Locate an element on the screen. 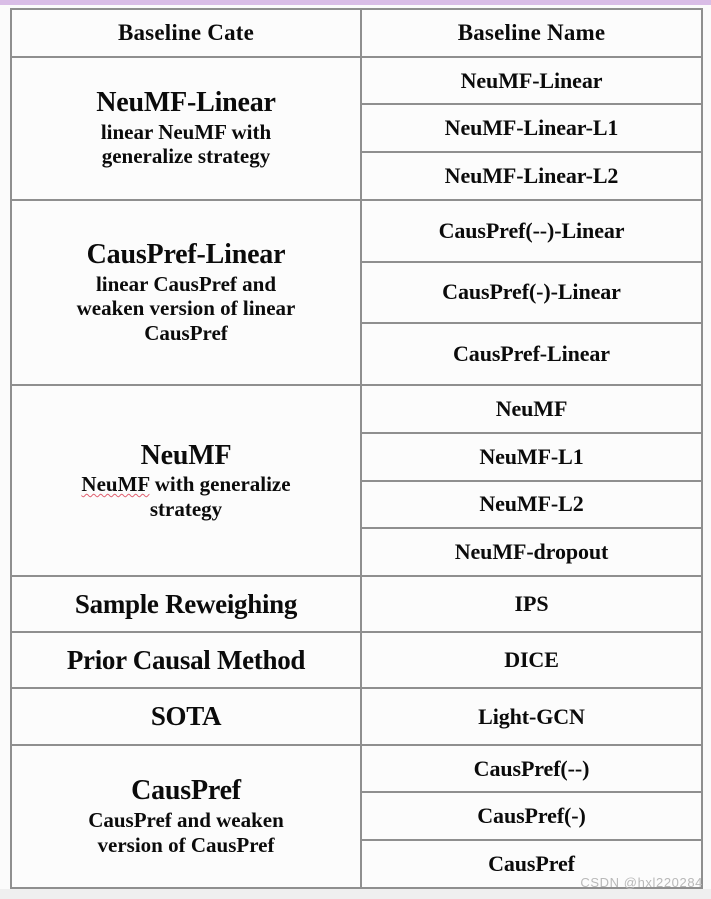 Image resolution: width=711 pixels, height=899 pixels. category-title: CausPref is located at coordinates (186, 791).